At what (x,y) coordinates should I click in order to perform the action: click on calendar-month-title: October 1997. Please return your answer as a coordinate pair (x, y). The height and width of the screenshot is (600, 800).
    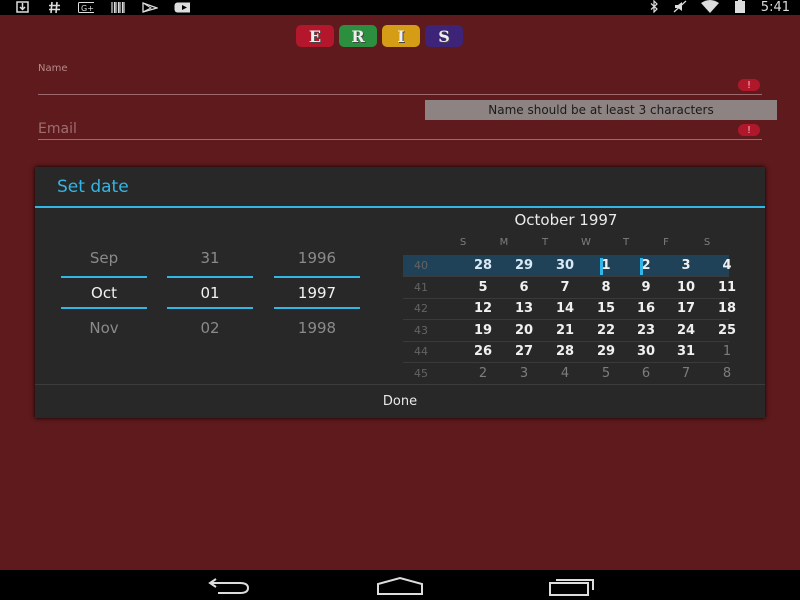
    Looking at the image, I should click on (566, 220).